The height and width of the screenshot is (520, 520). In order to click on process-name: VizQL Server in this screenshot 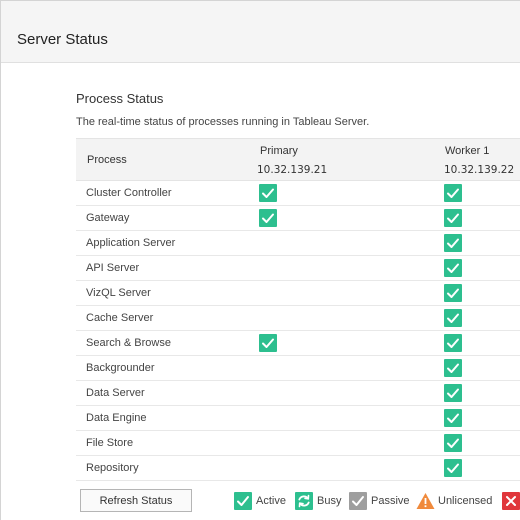, I will do `click(118, 293)`.